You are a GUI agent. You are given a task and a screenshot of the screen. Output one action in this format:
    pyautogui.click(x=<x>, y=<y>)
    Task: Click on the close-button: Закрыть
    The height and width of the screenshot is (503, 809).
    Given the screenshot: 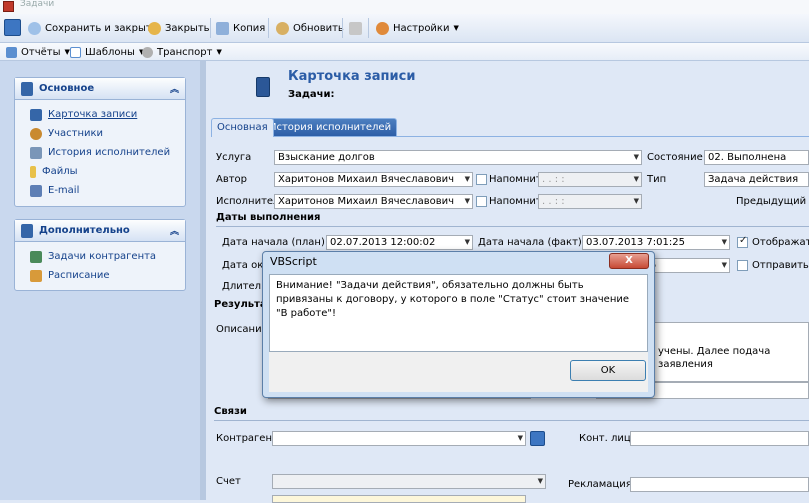 What is the action you would take?
    pyautogui.click(x=179, y=28)
    